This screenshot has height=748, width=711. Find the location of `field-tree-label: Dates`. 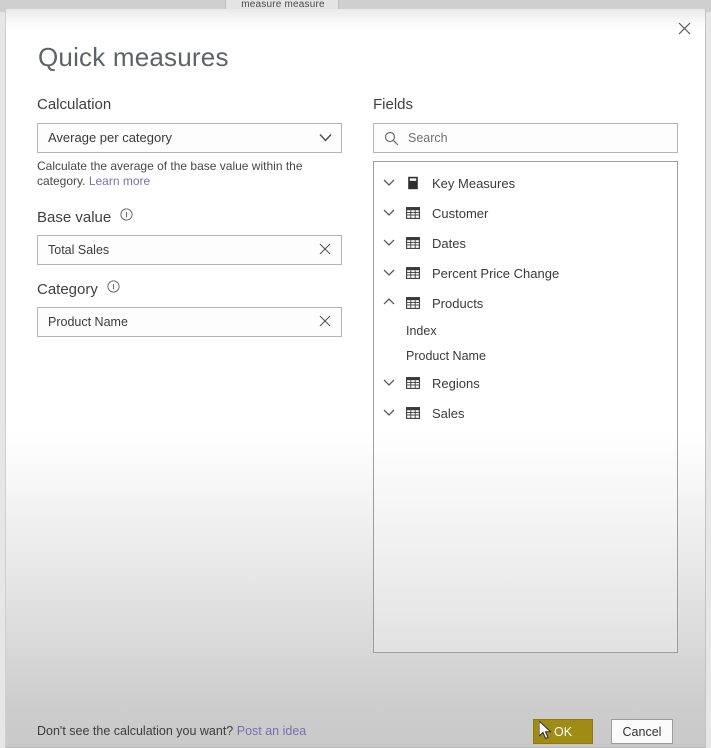

field-tree-label: Dates is located at coordinates (449, 243).